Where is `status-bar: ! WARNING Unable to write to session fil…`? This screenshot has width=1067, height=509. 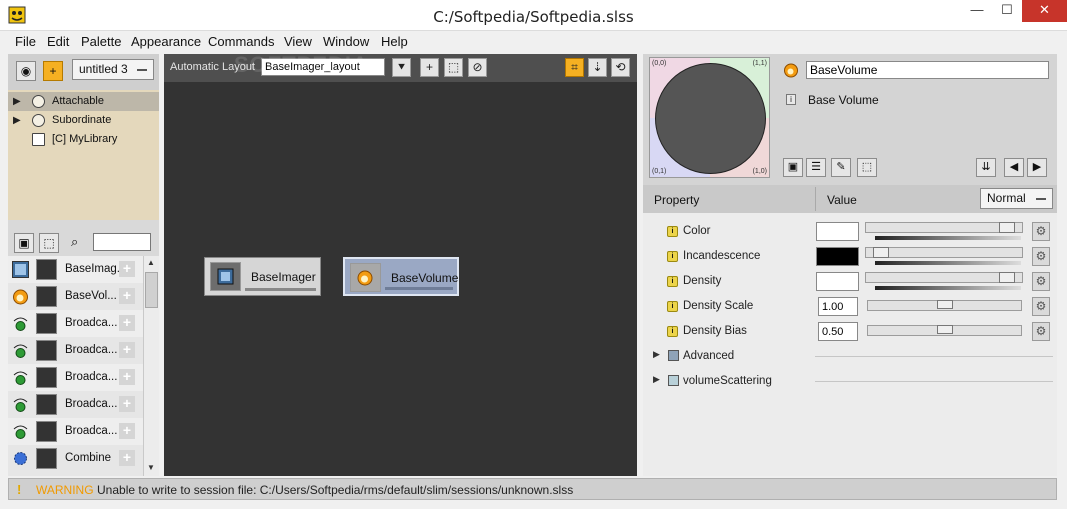 status-bar: ! WARNING Unable to write to session fil… is located at coordinates (532, 489).